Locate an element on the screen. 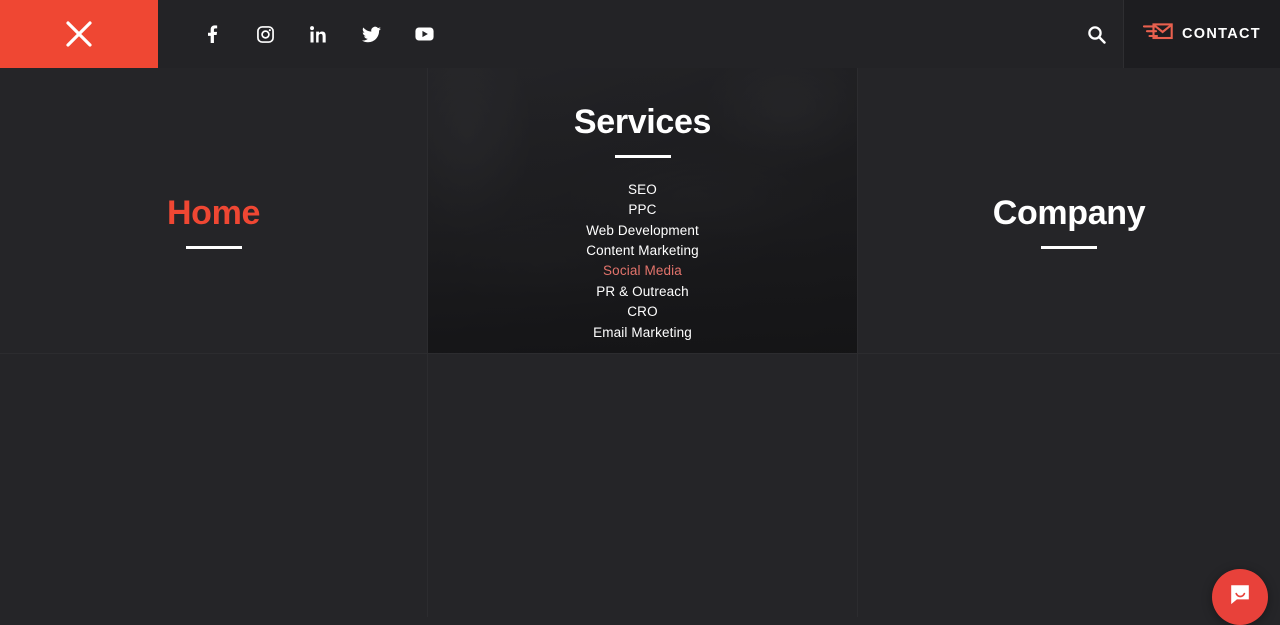  twitter-icon is located at coordinates (371, 34).